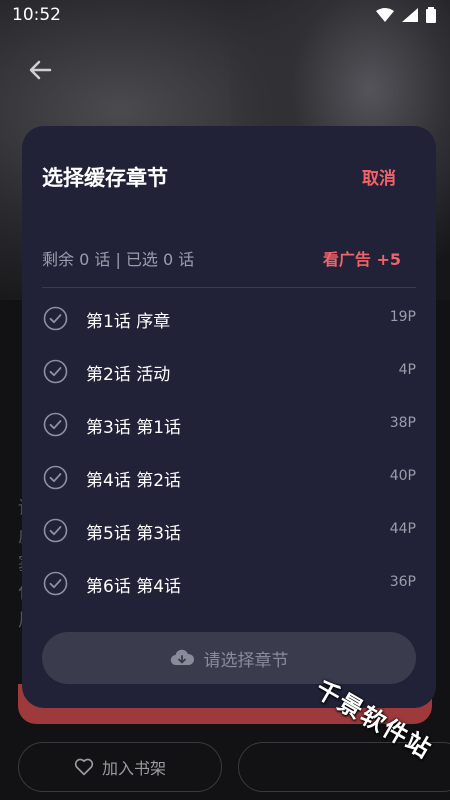  Describe the element at coordinates (229, 318) in the screenshot. I see `chapter-item-1: 第1话 序章 19P` at that location.